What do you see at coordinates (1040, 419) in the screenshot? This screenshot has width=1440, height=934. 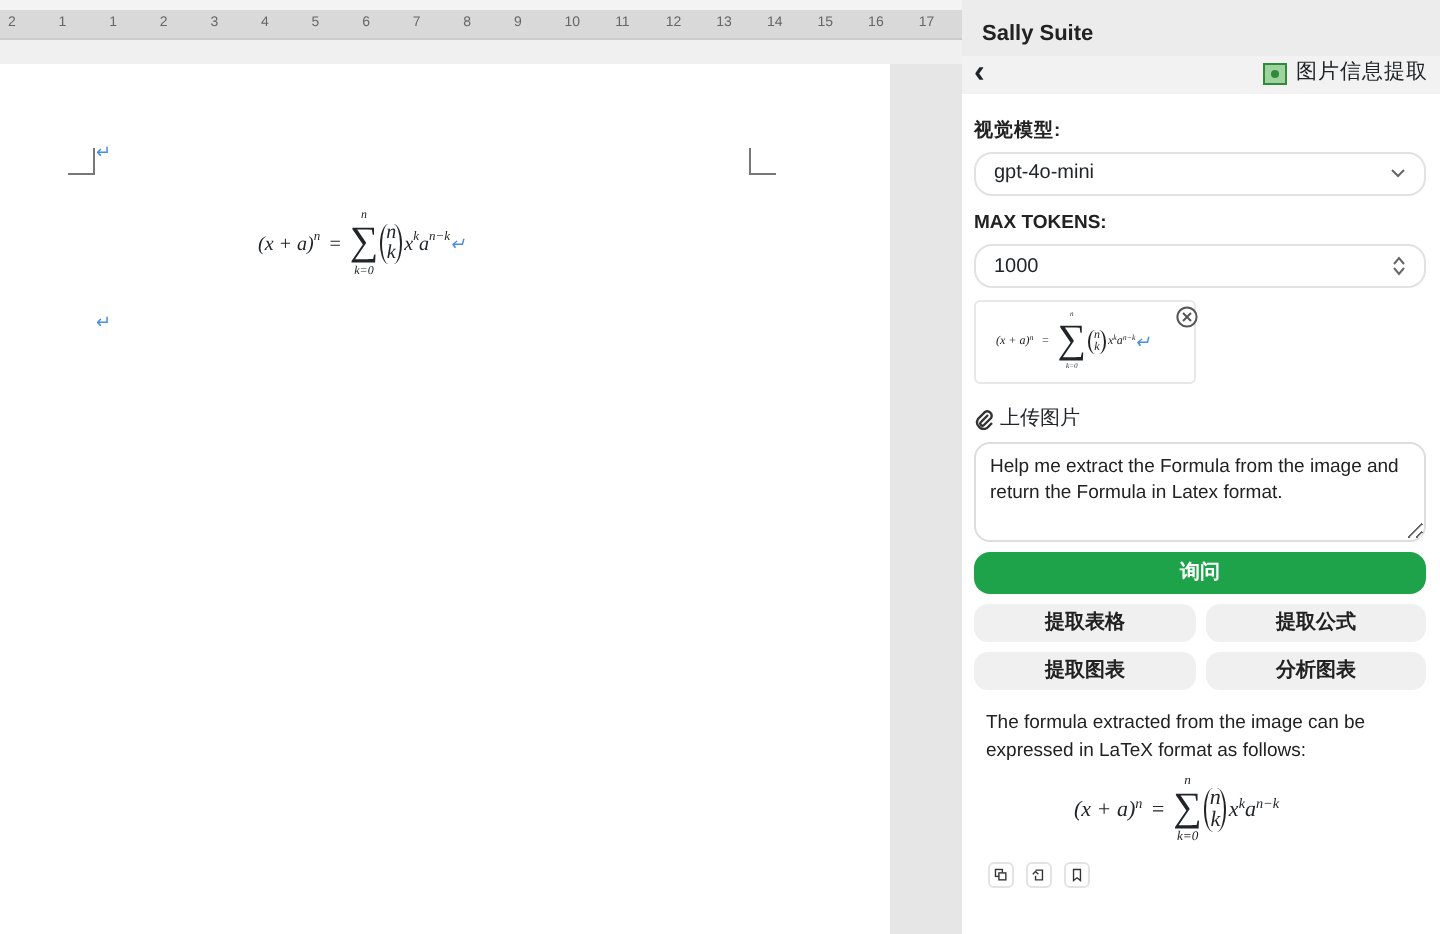 I see `upload-link: 上传图片` at bounding box center [1040, 419].